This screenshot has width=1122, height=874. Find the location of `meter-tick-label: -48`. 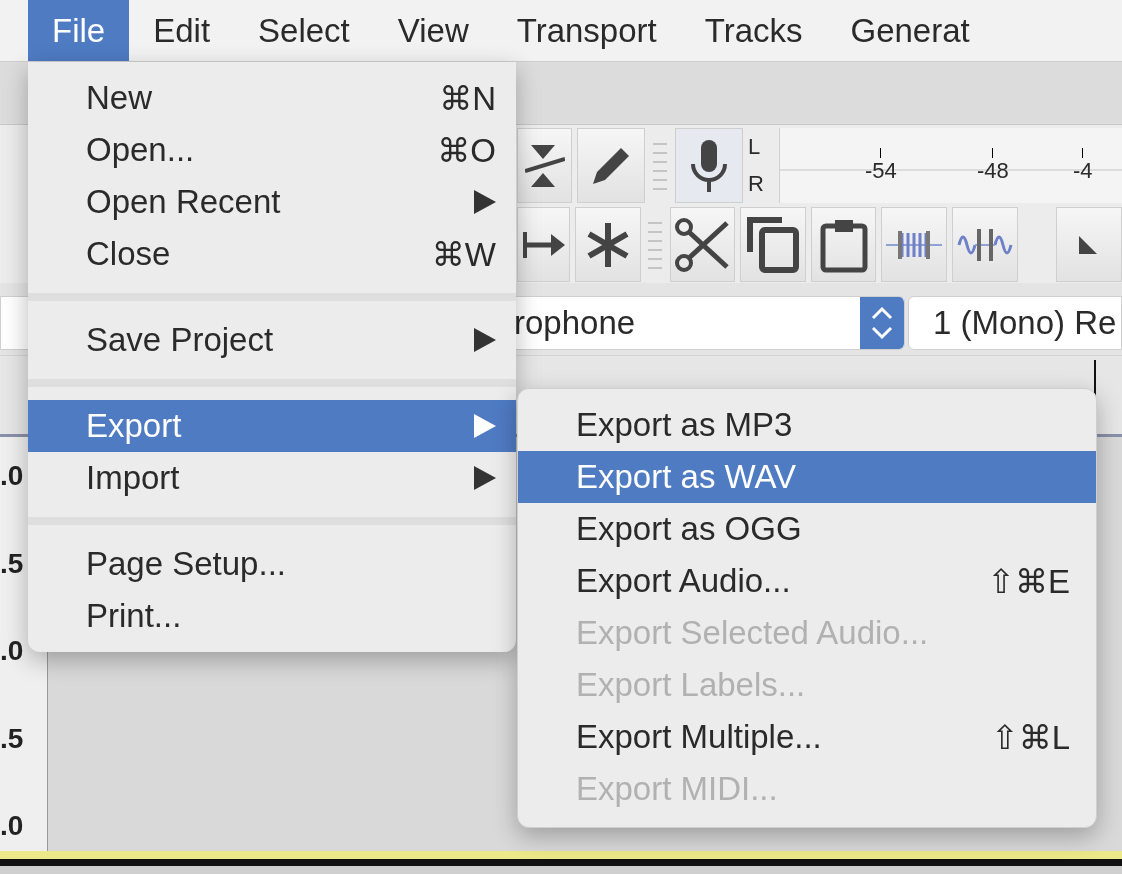

meter-tick-label: -48 is located at coordinates (993, 171).